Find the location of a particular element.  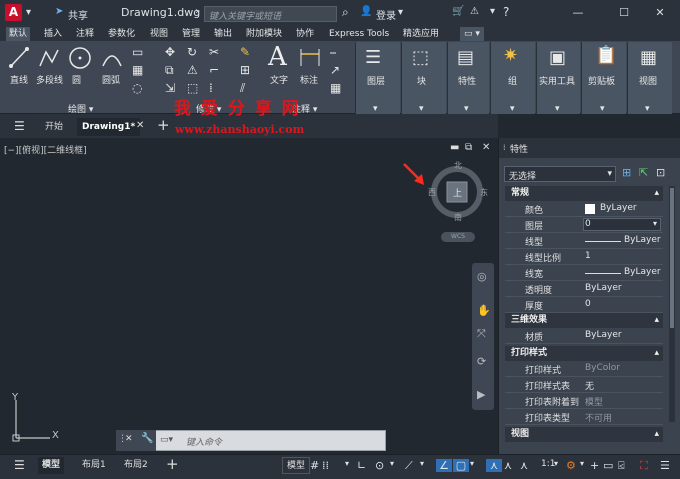

circle-icon is located at coordinates (80, 58).